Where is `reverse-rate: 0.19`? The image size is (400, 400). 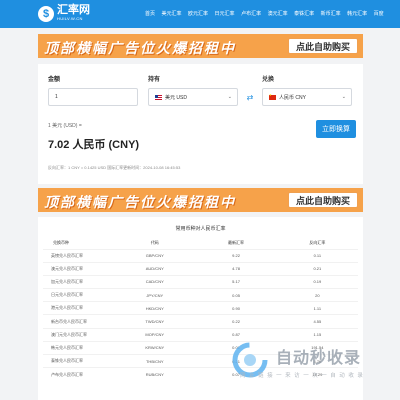
reverse-rate: 0.19 is located at coordinates (317, 281).